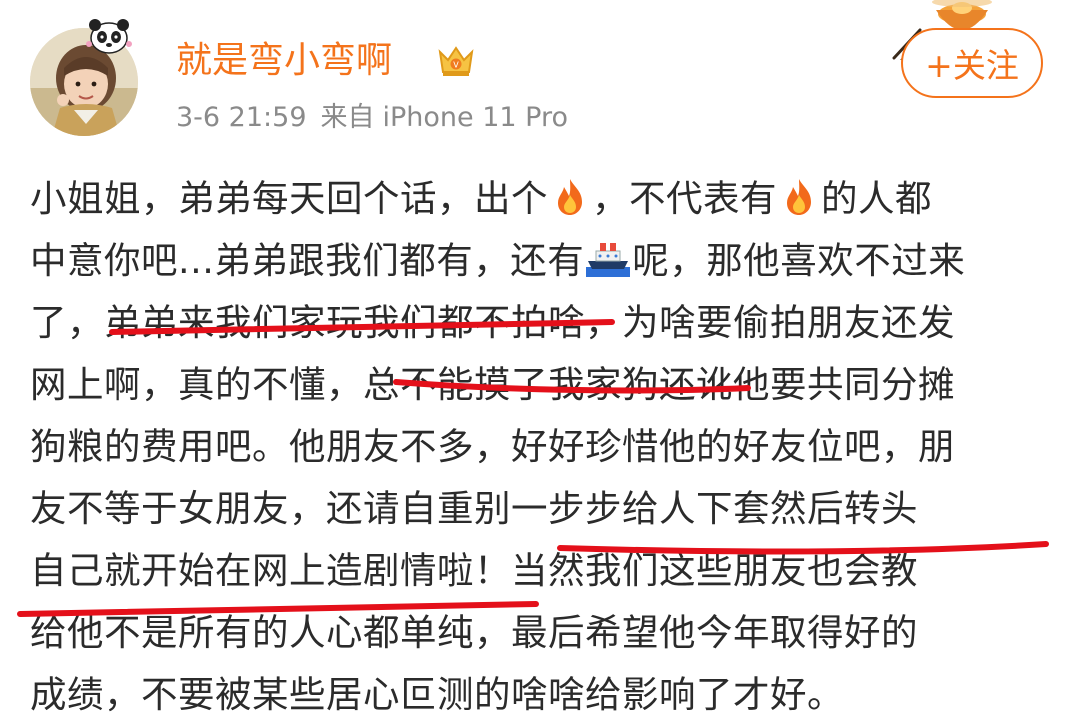 This screenshot has width=1079, height=726. What do you see at coordinates (476, 117) in the screenshot?
I see `source-device: iPhone 11 Pro` at bounding box center [476, 117].